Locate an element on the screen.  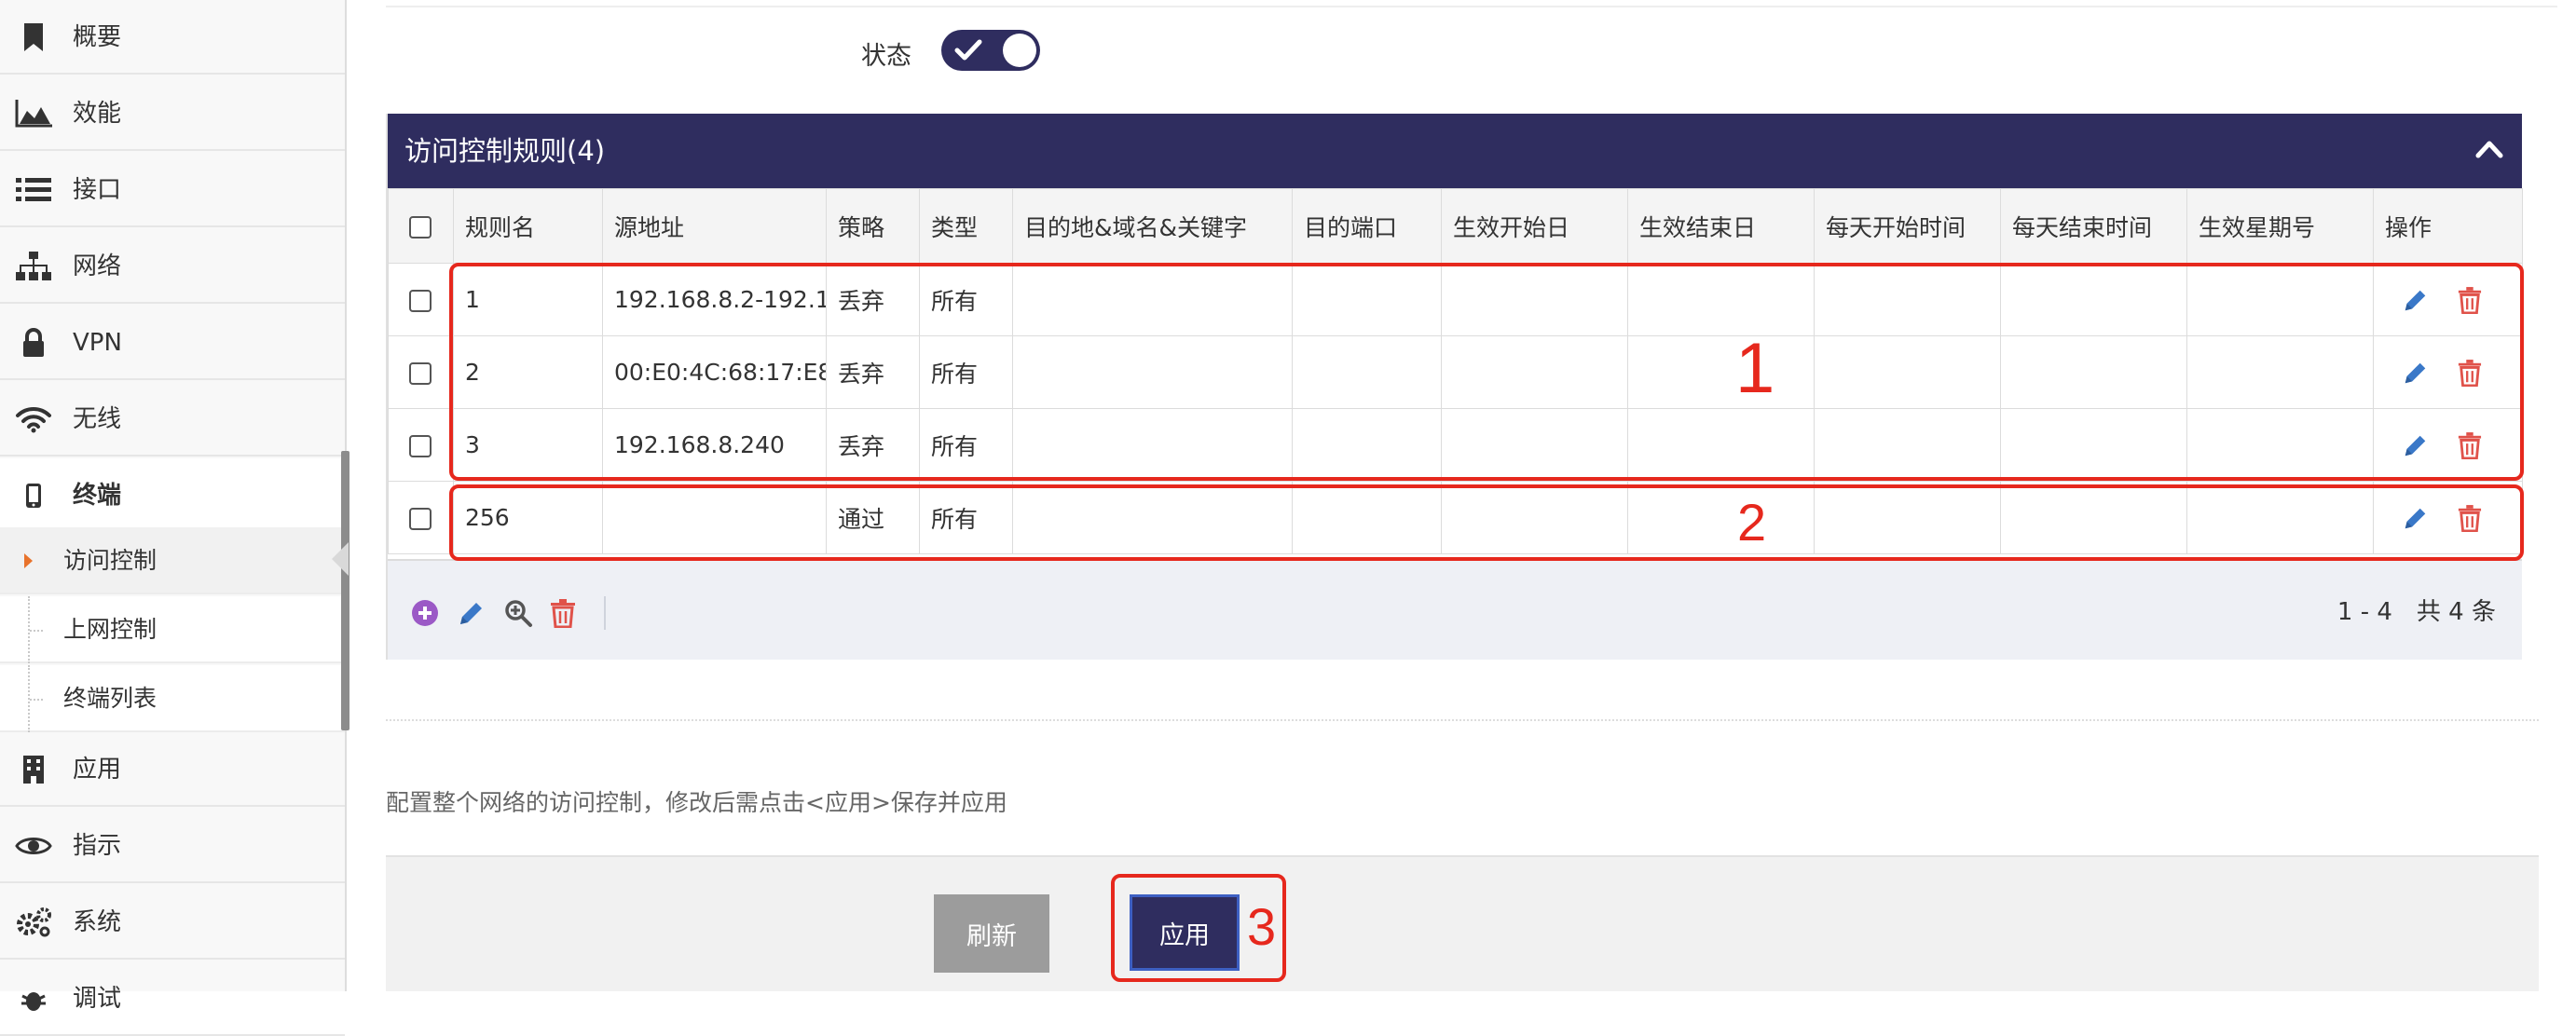
sidebar-item-terminal: 终端 is located at coordinates (172, 495).